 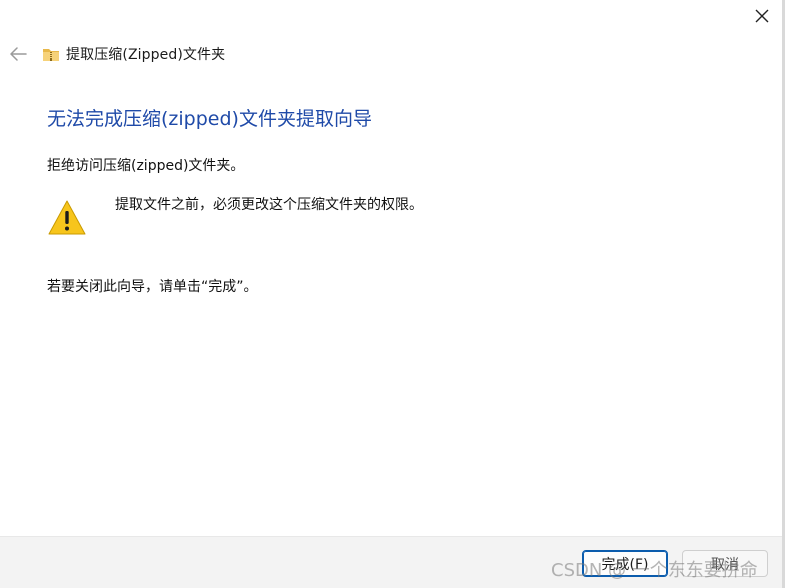 I want to click on warning-text: 提取文件之前，必须更改这个压缩文件夹的权限。, so click(x=269, y=205).